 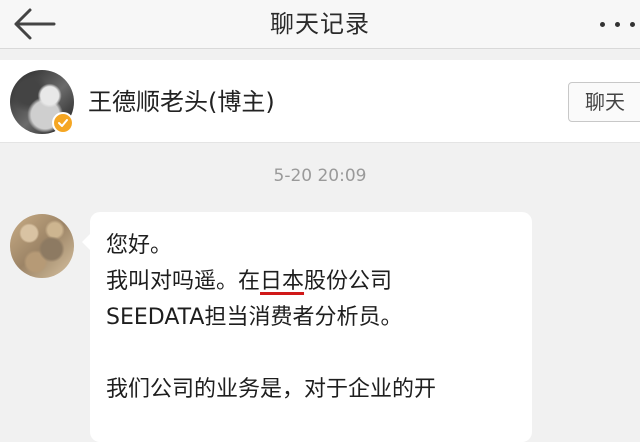 What do you see at coordinates (139, 245) in the screenshot?
I see `message-line: 您好。` at bounding box center [139, 245].